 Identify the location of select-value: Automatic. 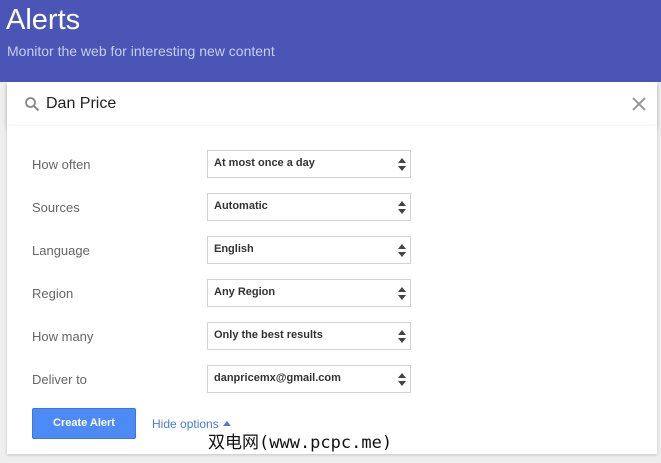
(241, 206).